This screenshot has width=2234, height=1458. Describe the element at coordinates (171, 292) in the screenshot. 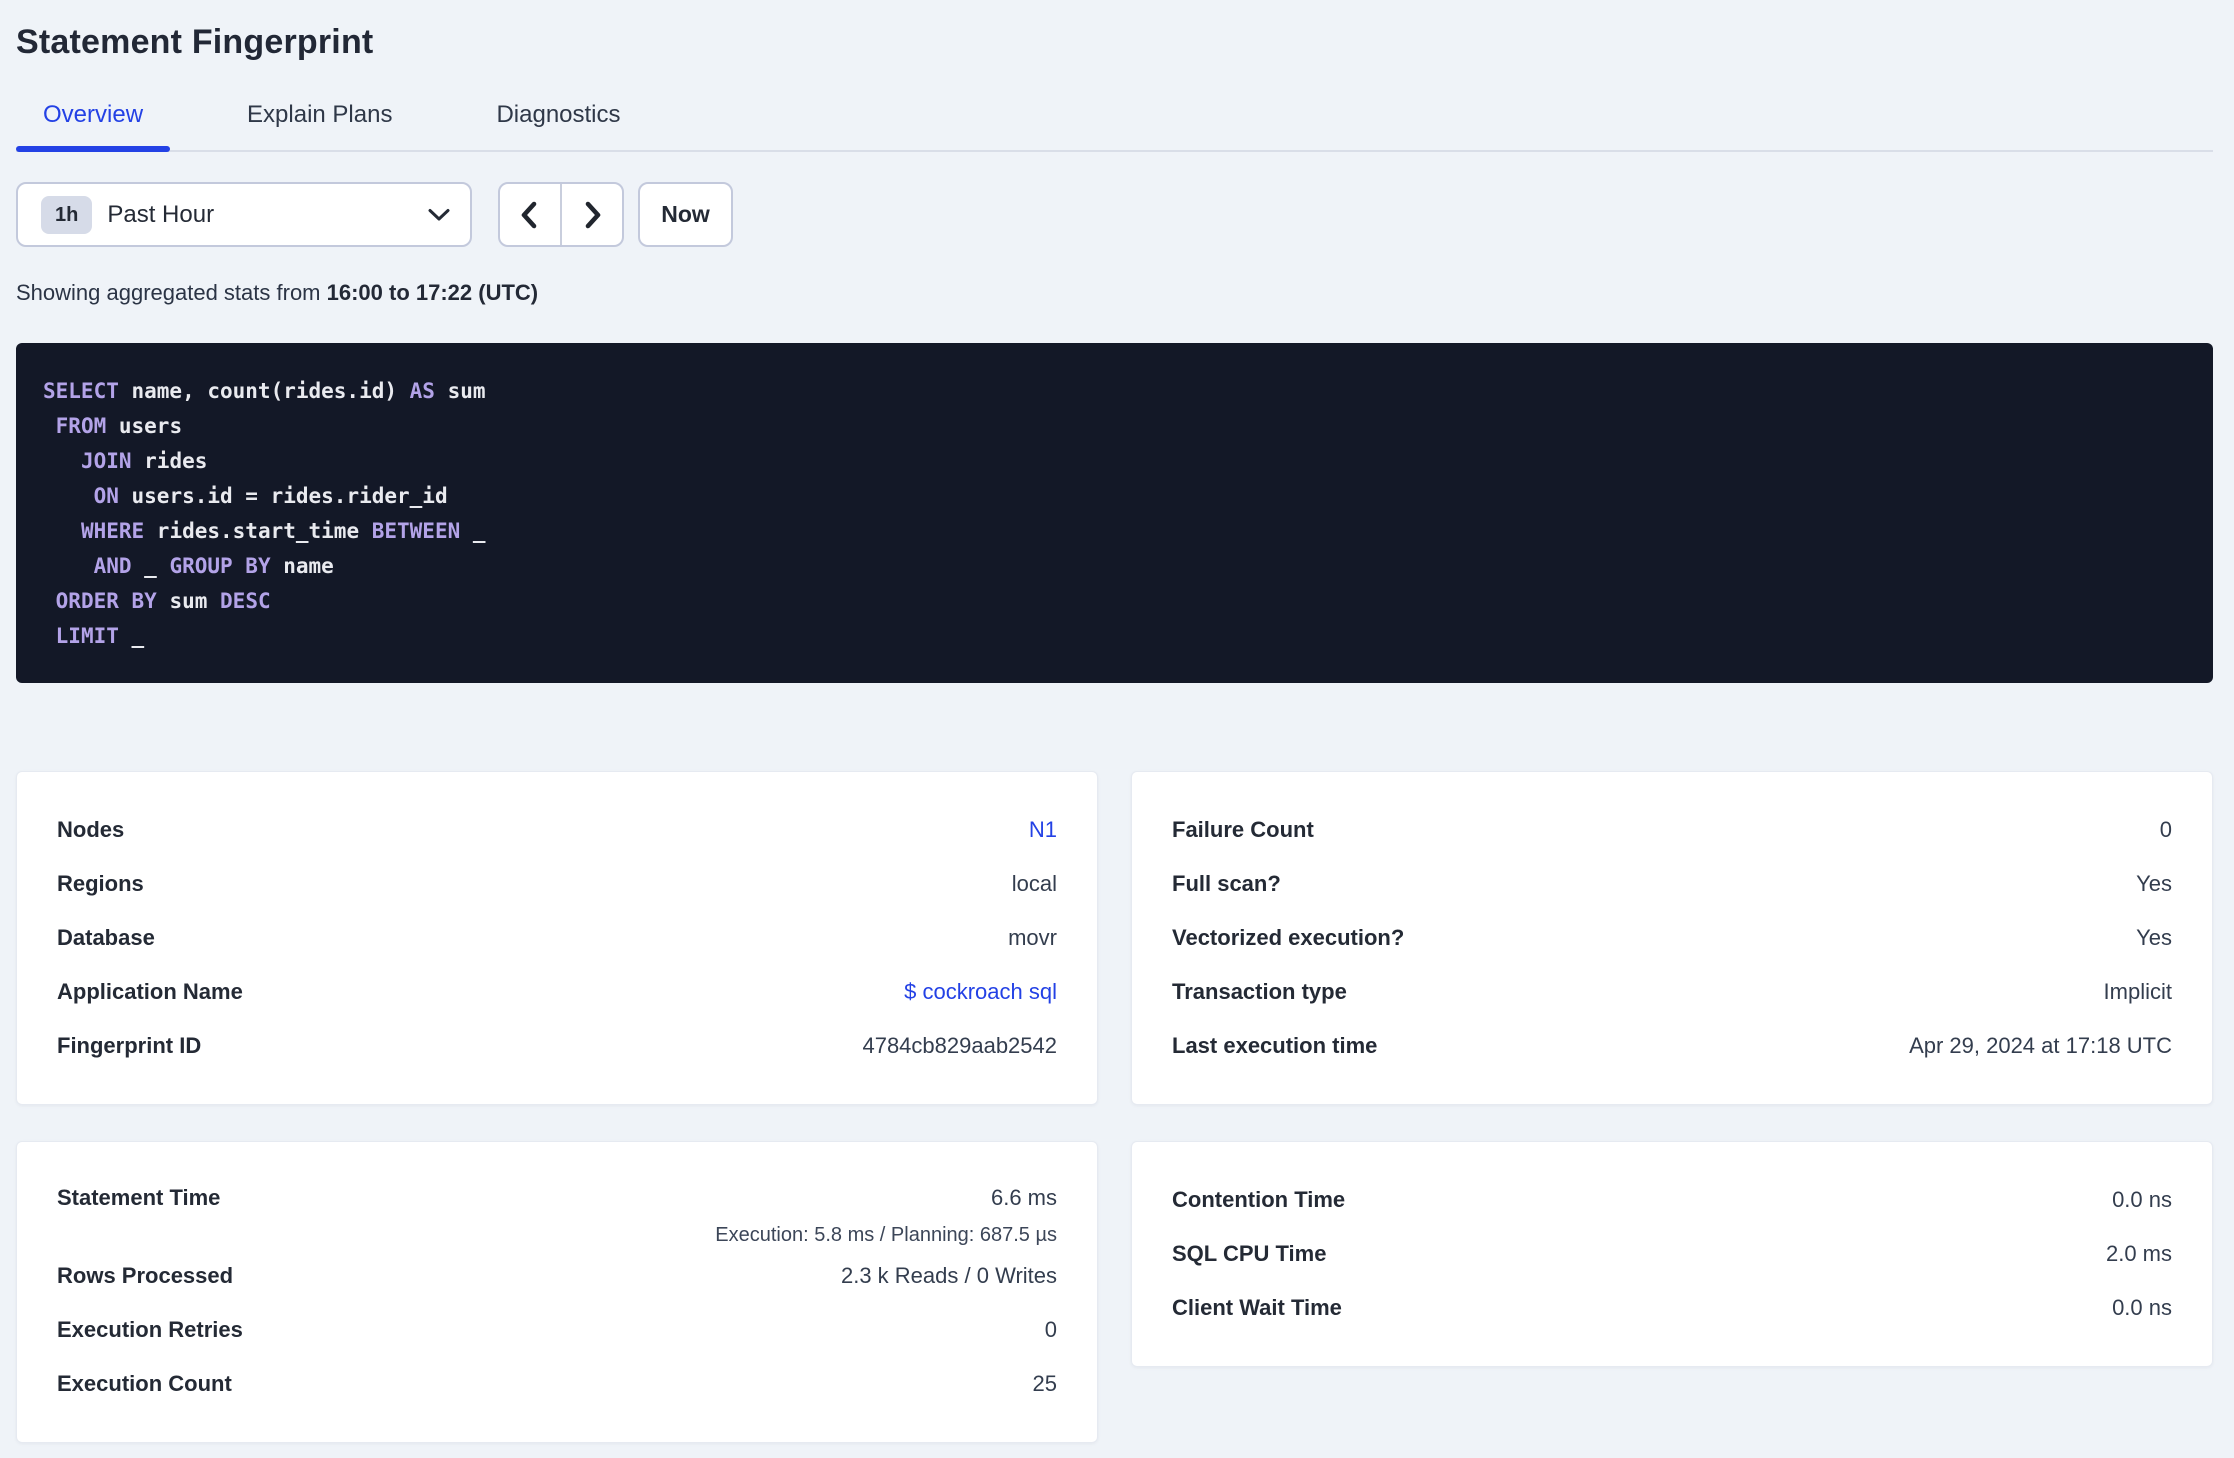

I see `stats-line-prefix: Showing aggregated stats from` at that location.